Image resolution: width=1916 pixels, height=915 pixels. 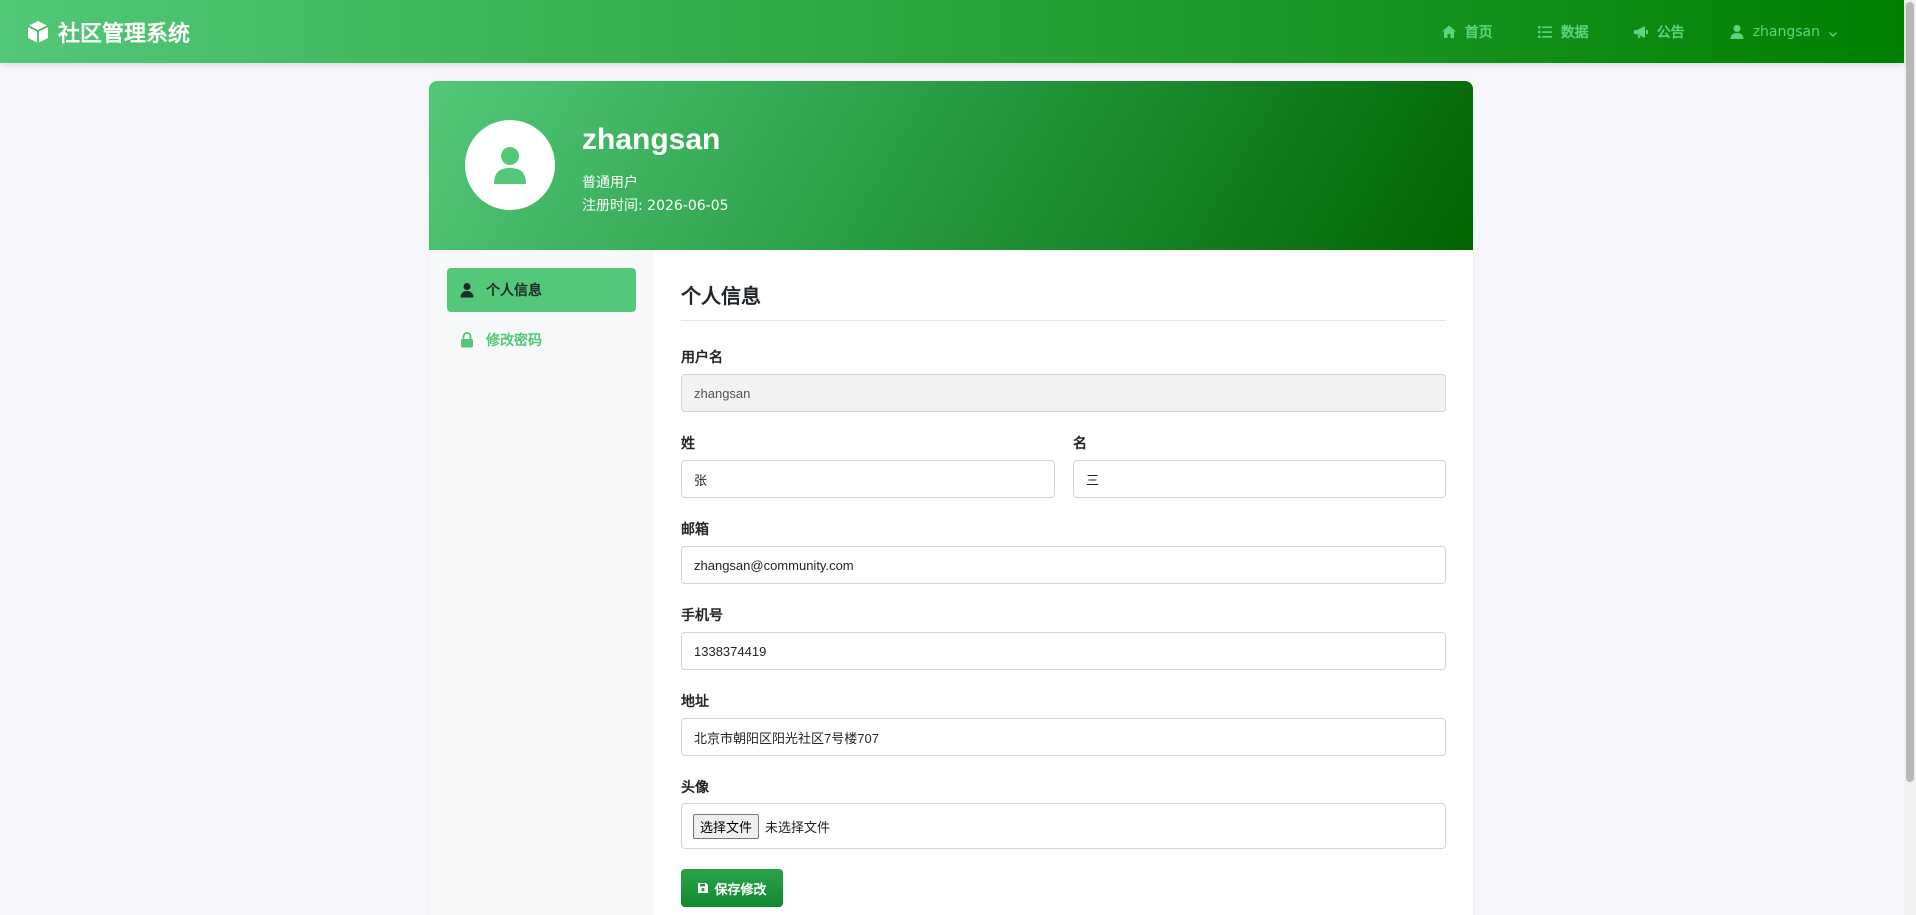 What do you see at coordinates (1063, 320) in the screenshot?
I see `divider` at bounding box center [1063, 320].